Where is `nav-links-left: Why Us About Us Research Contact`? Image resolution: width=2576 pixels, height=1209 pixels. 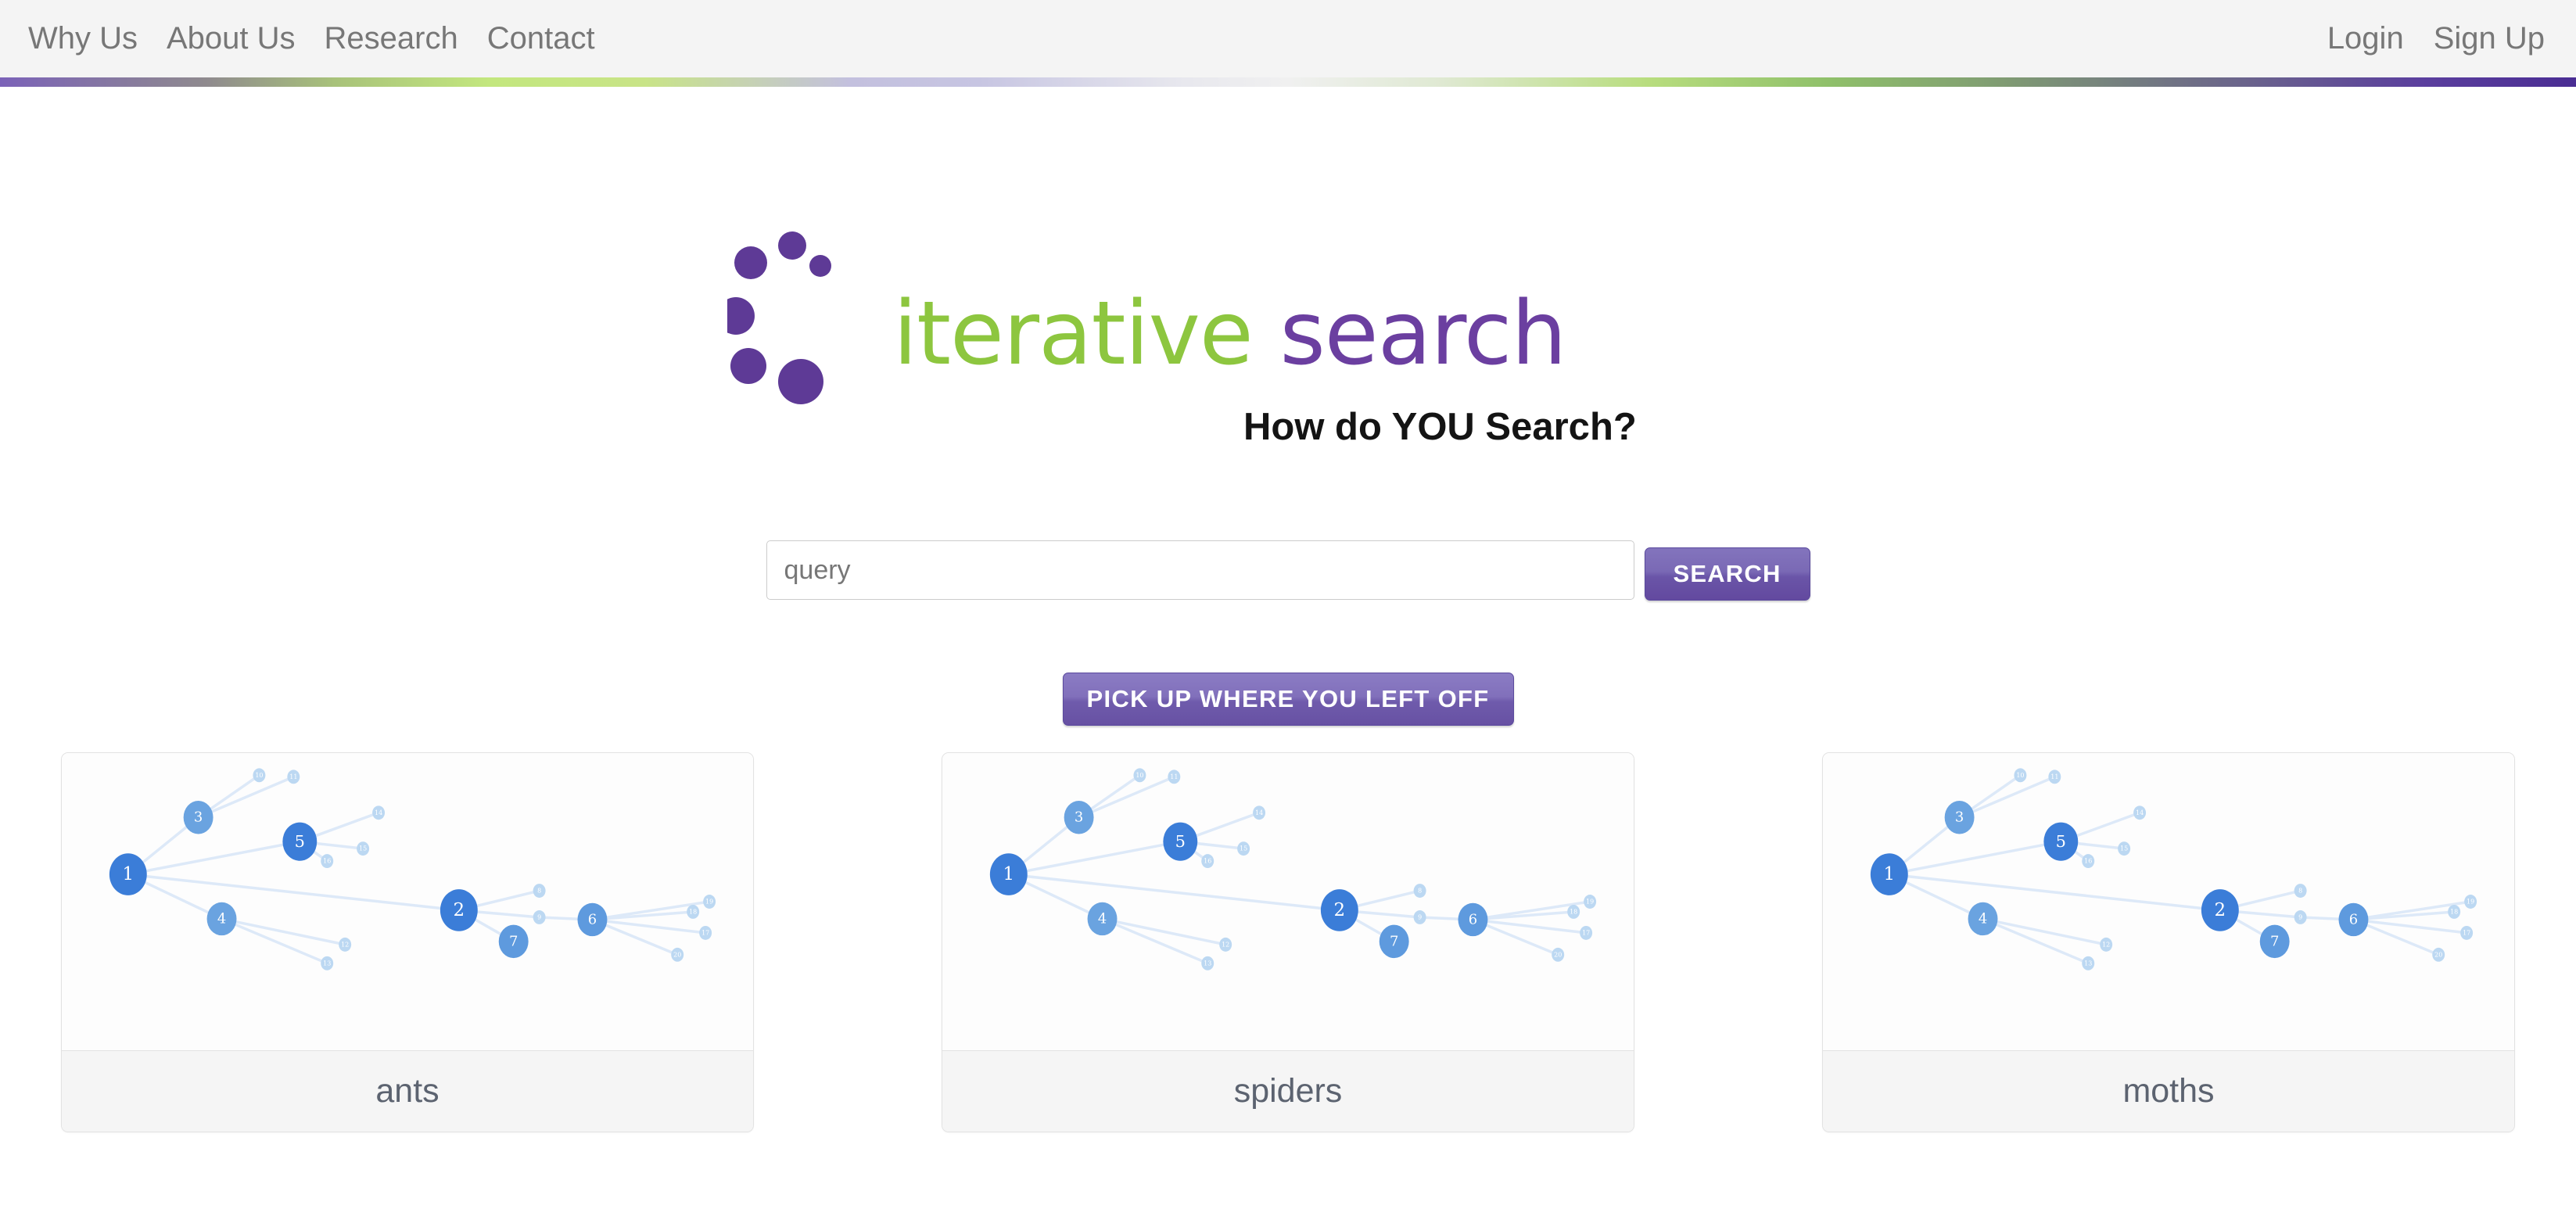 nav-links-left: Why Us About Us Research Contact is located at coordinates (326, 38).